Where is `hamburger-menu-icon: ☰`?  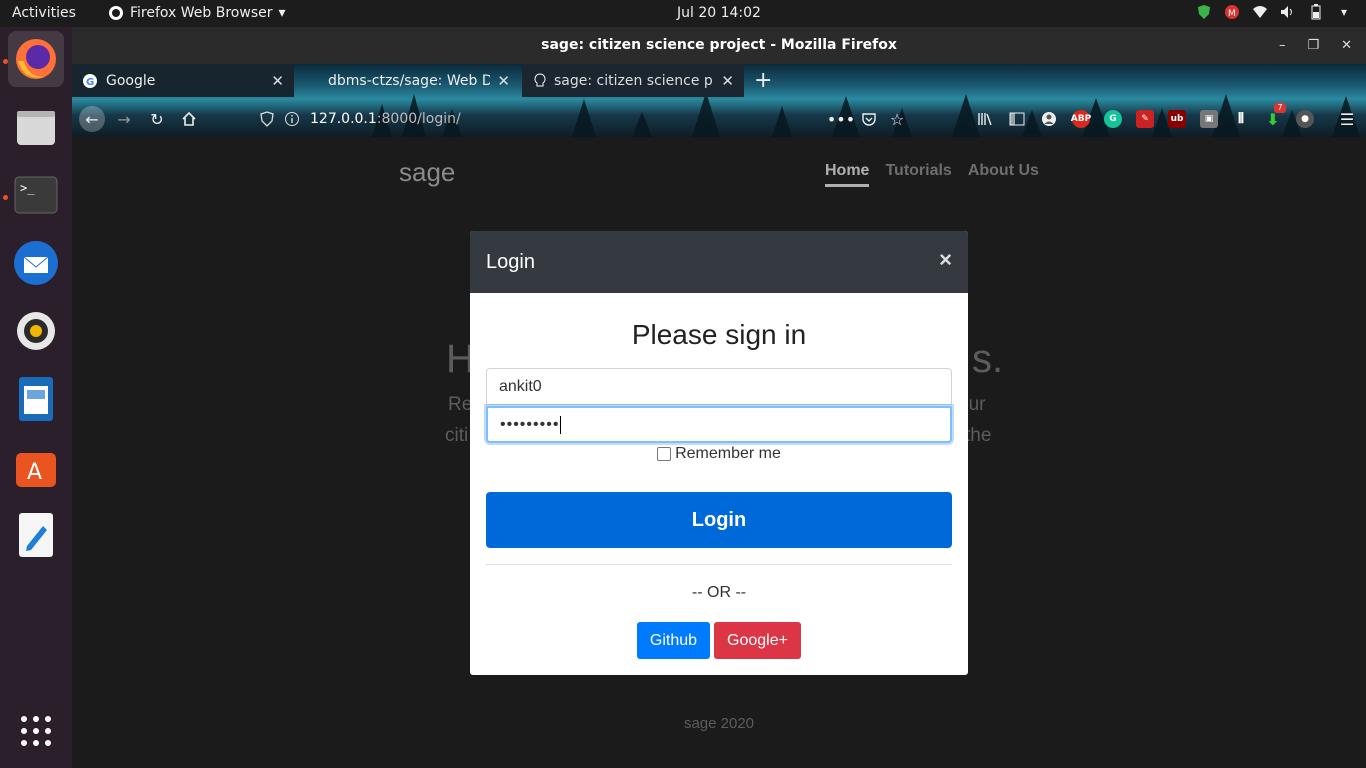
hamburger-menu-icon: ☰ is located at coordinates (1347, 119).